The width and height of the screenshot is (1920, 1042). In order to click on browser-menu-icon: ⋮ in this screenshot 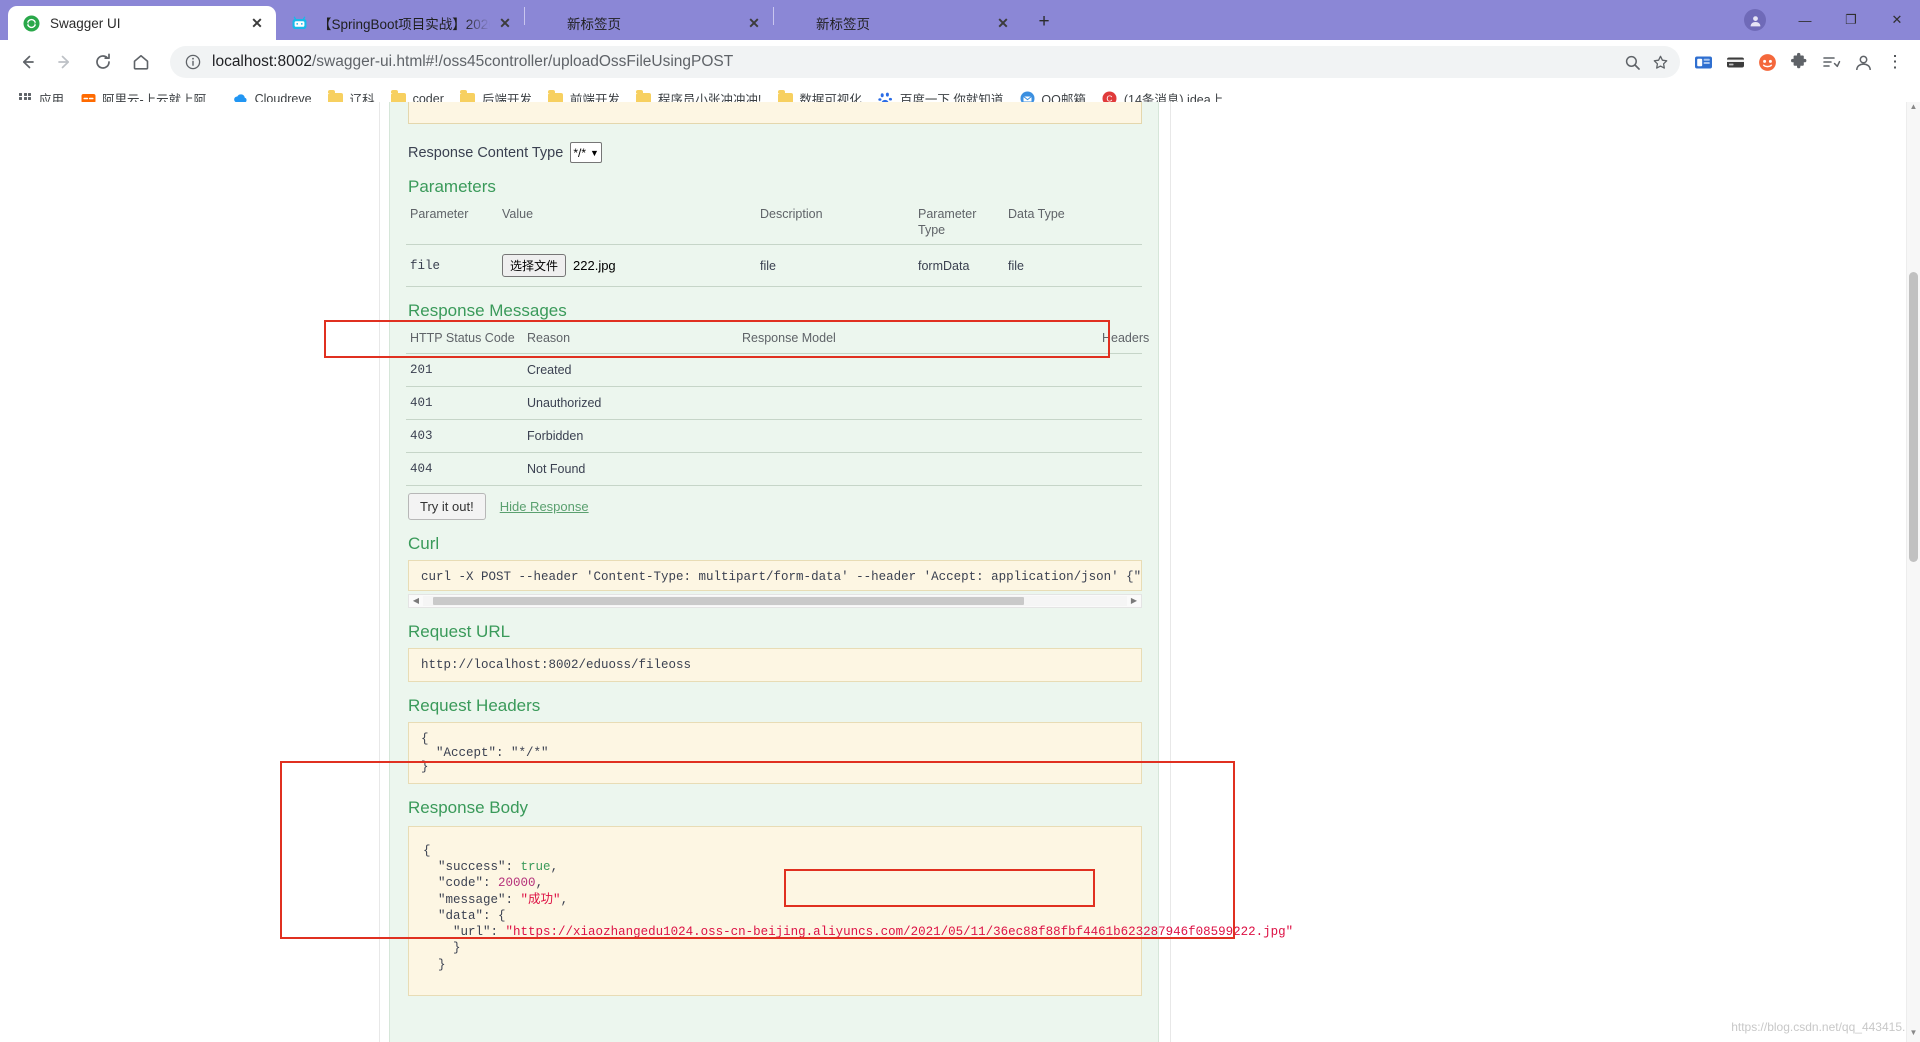, I will do `click(1895, 62)`.